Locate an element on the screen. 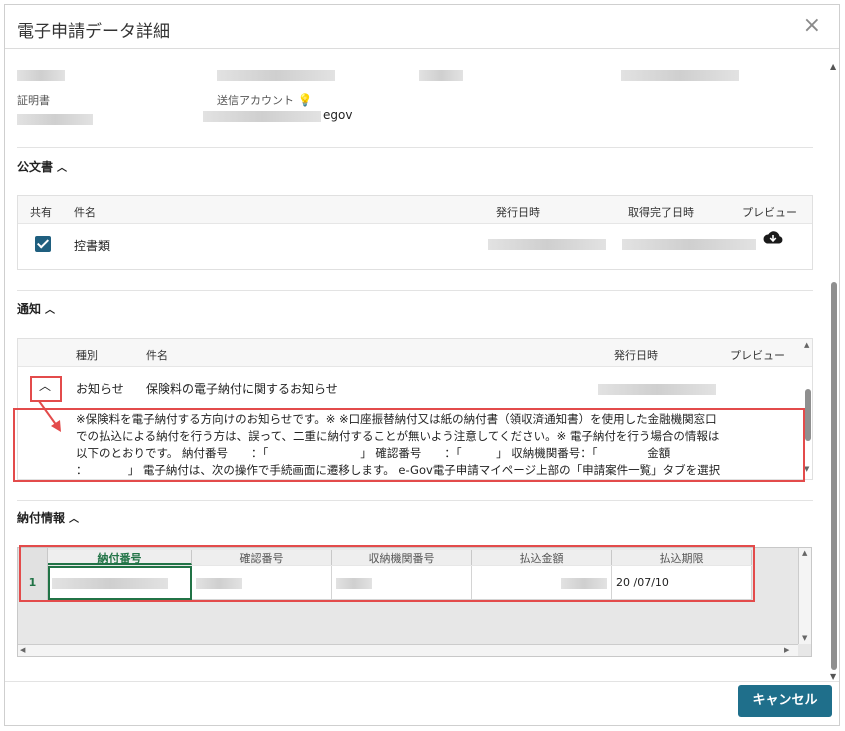  public-docs-title: 公文書 is located at coordinates (35, 167).